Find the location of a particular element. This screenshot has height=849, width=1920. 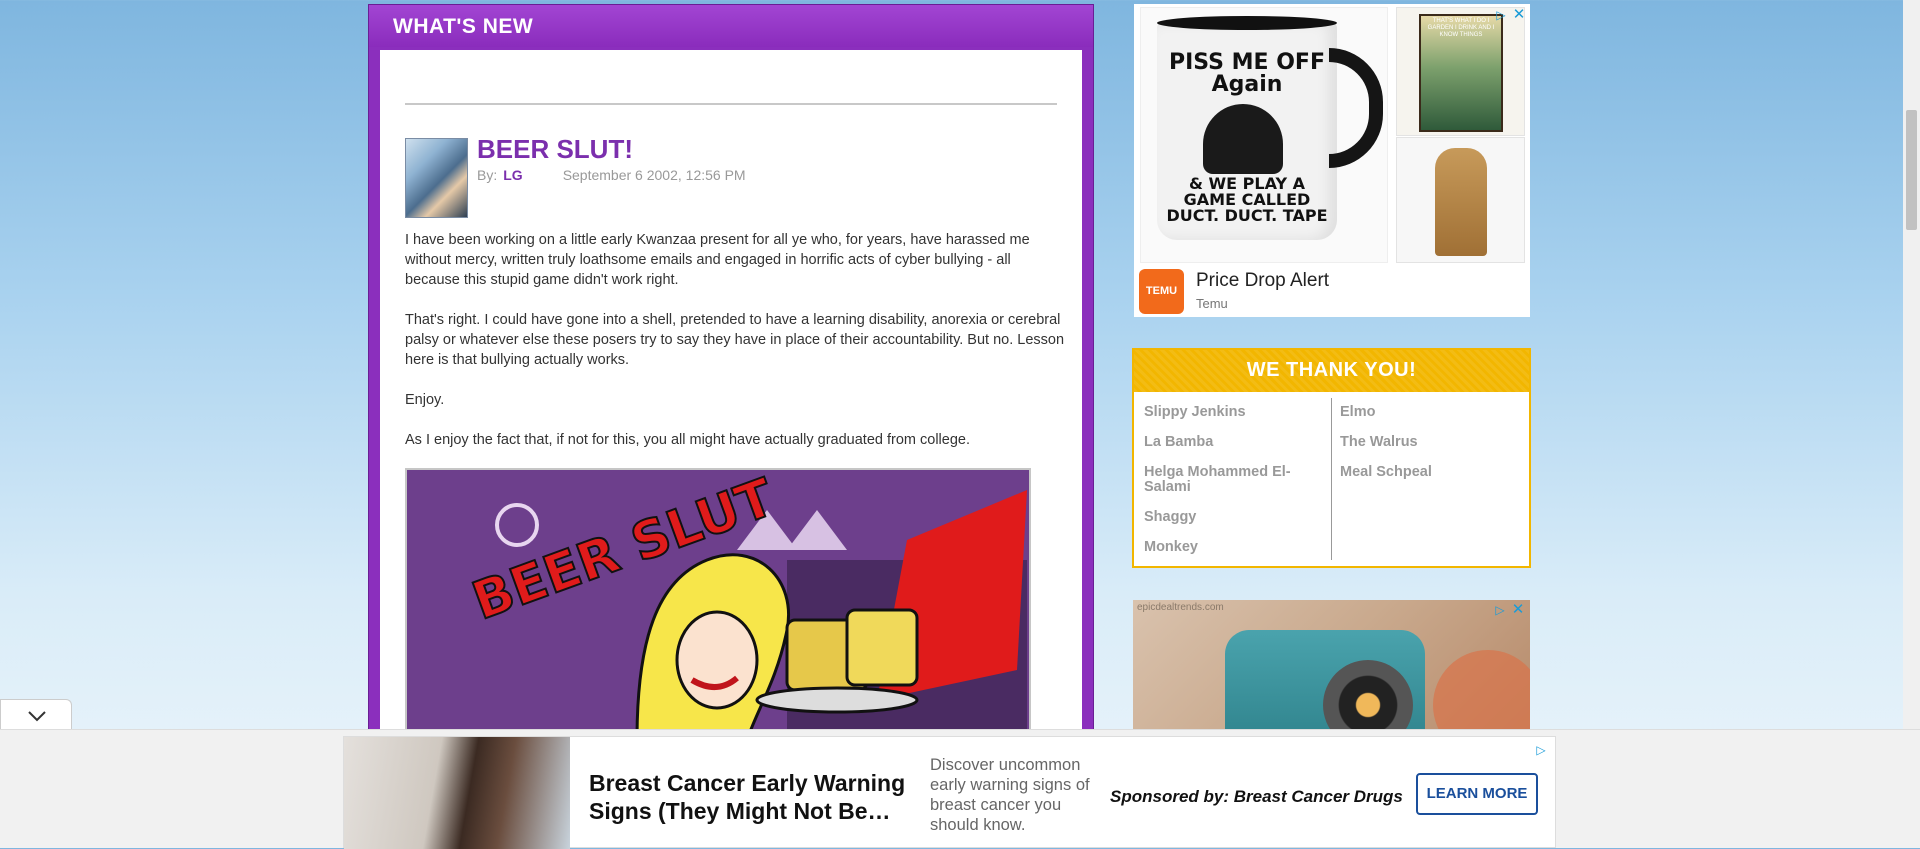

cloak-product-image is located at coordinates (1460, 200).